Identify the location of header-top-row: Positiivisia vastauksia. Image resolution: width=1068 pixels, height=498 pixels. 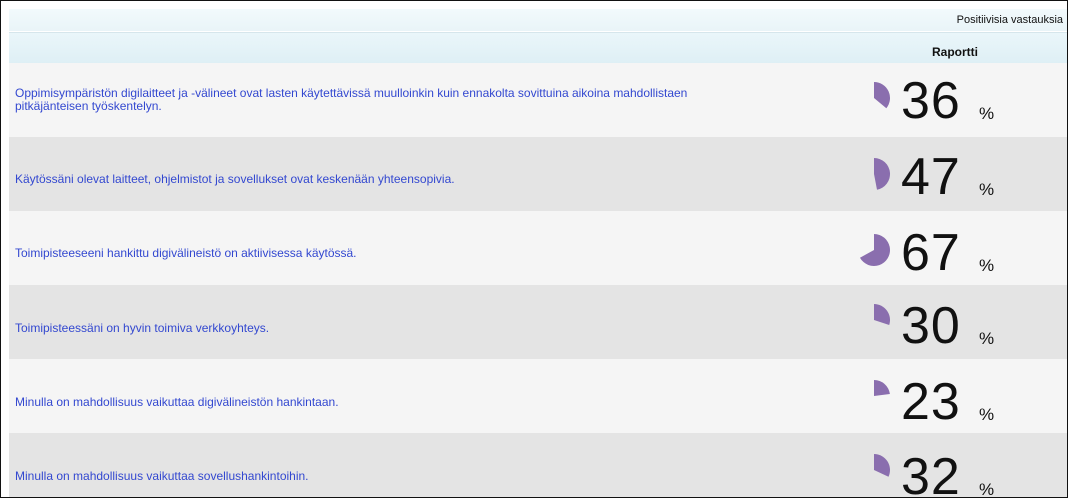
(538, 20).